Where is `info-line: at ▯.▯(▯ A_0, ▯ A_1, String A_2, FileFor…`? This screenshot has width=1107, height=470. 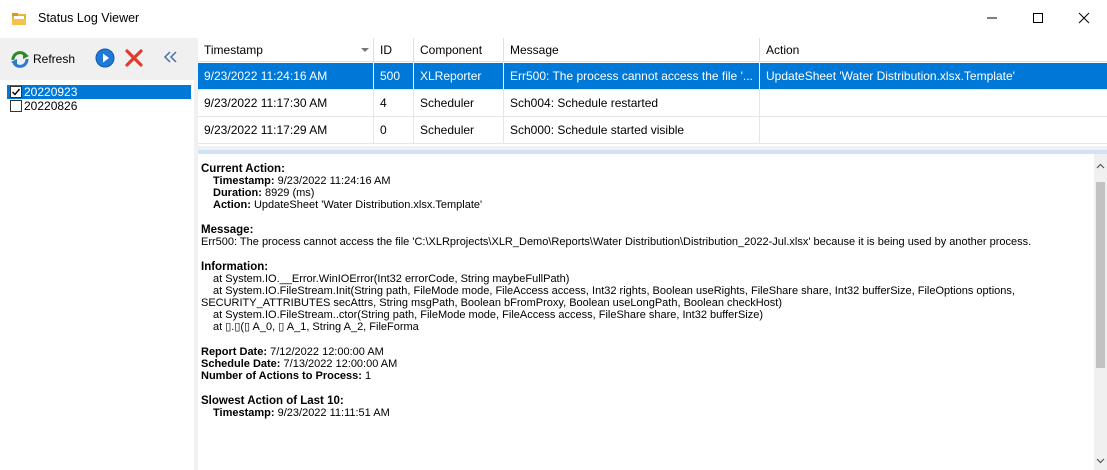 info-line: at ▯.▯(▯ A_0, ▯ A_1, String A_2, FileFor… is located at coordinates (316, 327).